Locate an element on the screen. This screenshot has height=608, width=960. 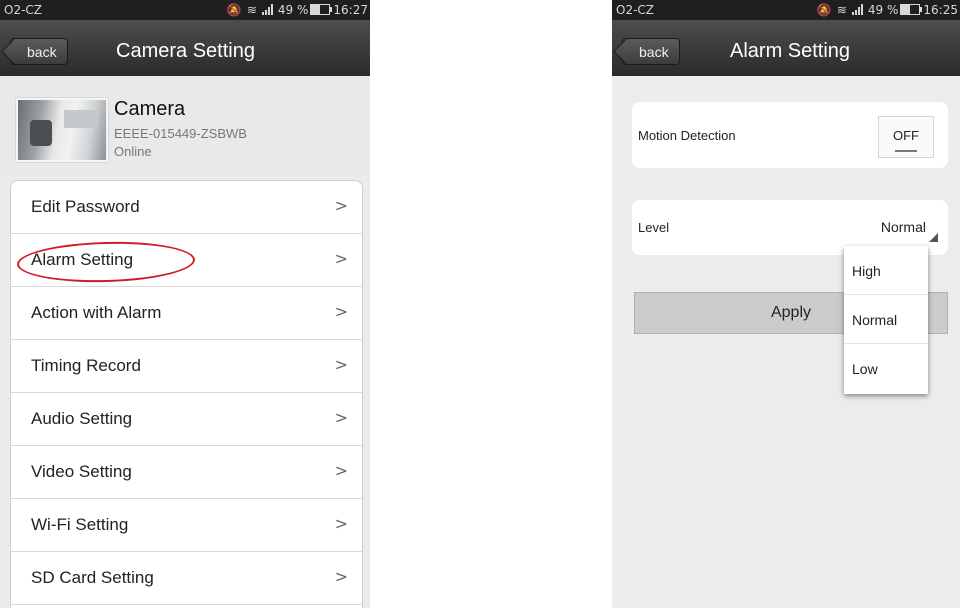
motion-detection-label: Motion Detection is located at coordinates (687, 135).